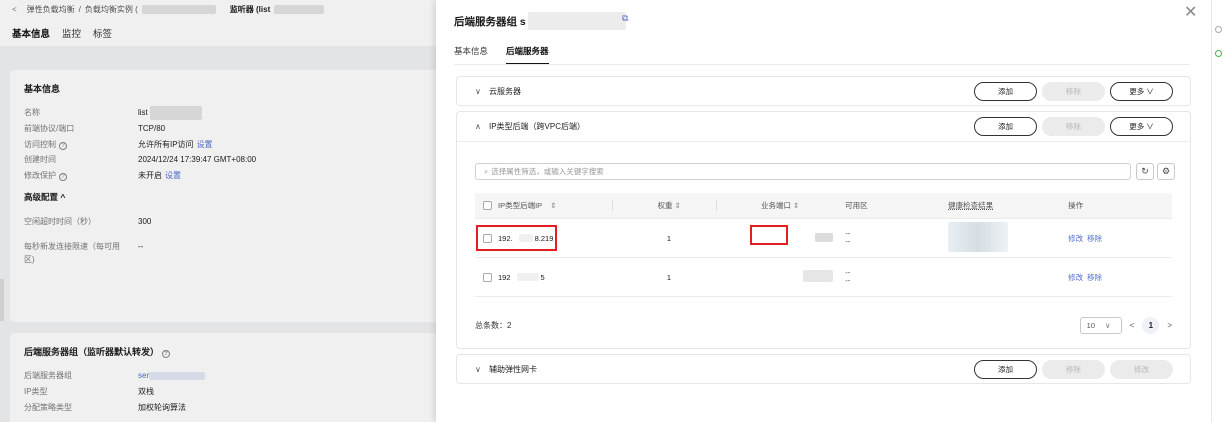 The image size is (1223, 422). I want to click on section-aux-eni: ∨ 辅助弹性网卡 添加 移除 修改, so click(823, 369).